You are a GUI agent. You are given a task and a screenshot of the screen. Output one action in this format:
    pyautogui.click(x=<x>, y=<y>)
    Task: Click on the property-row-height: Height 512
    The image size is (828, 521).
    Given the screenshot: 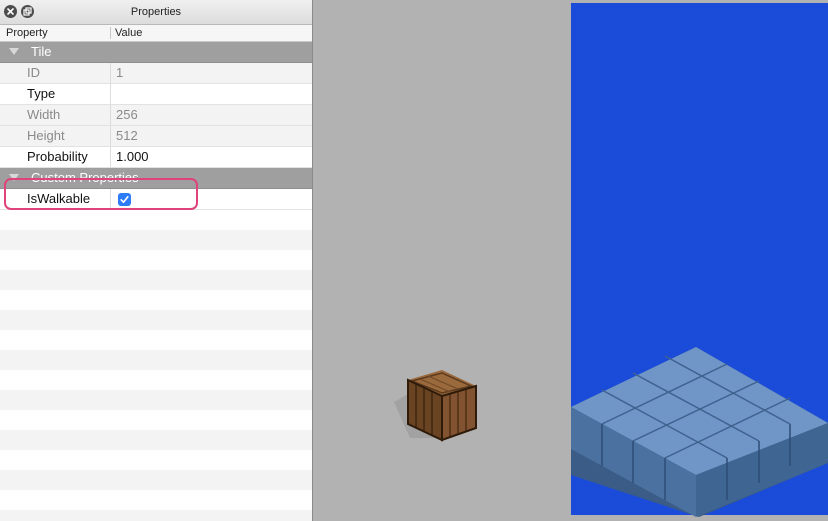 What is the action you would take?
    pyautogui.click(x=156, y=136)
    